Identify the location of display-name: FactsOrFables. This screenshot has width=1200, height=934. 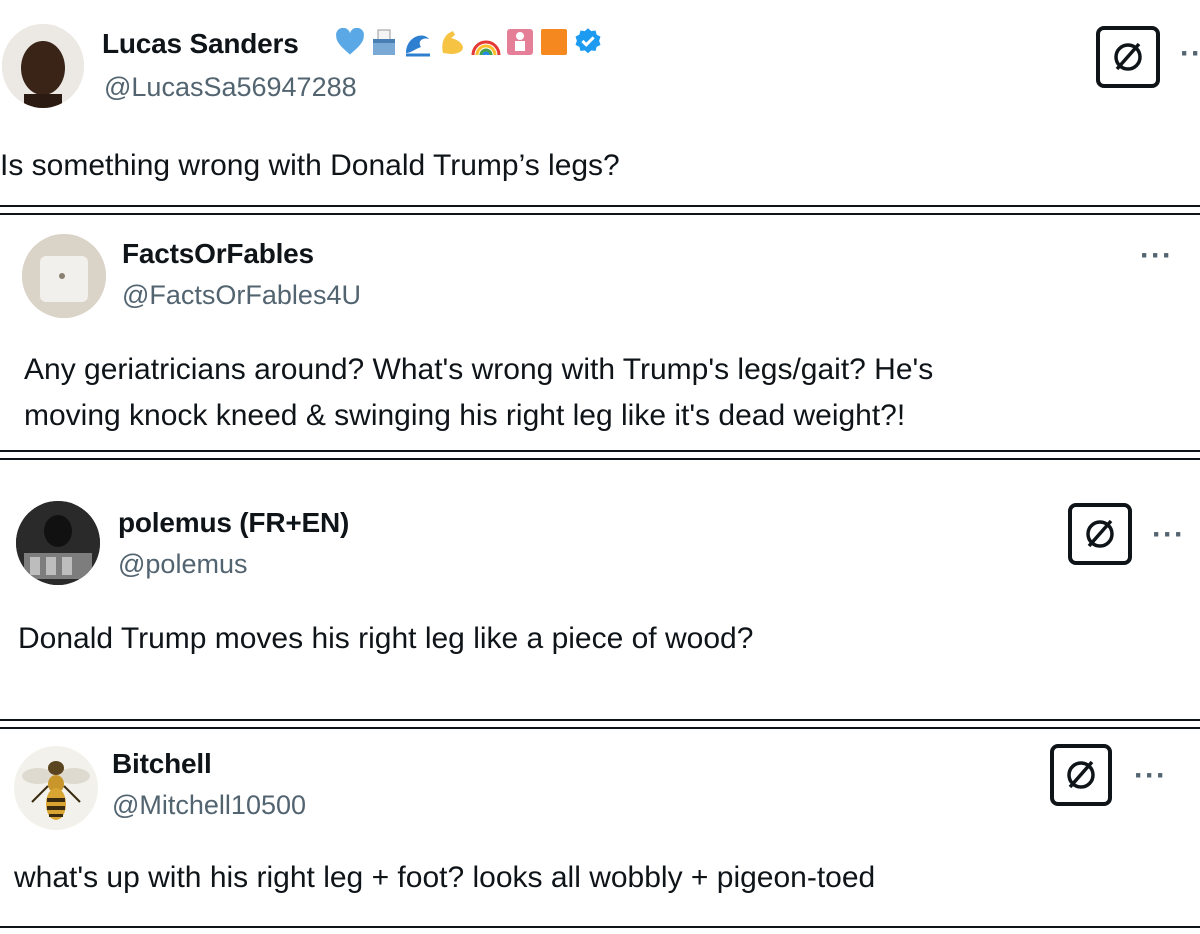
(218, 254).